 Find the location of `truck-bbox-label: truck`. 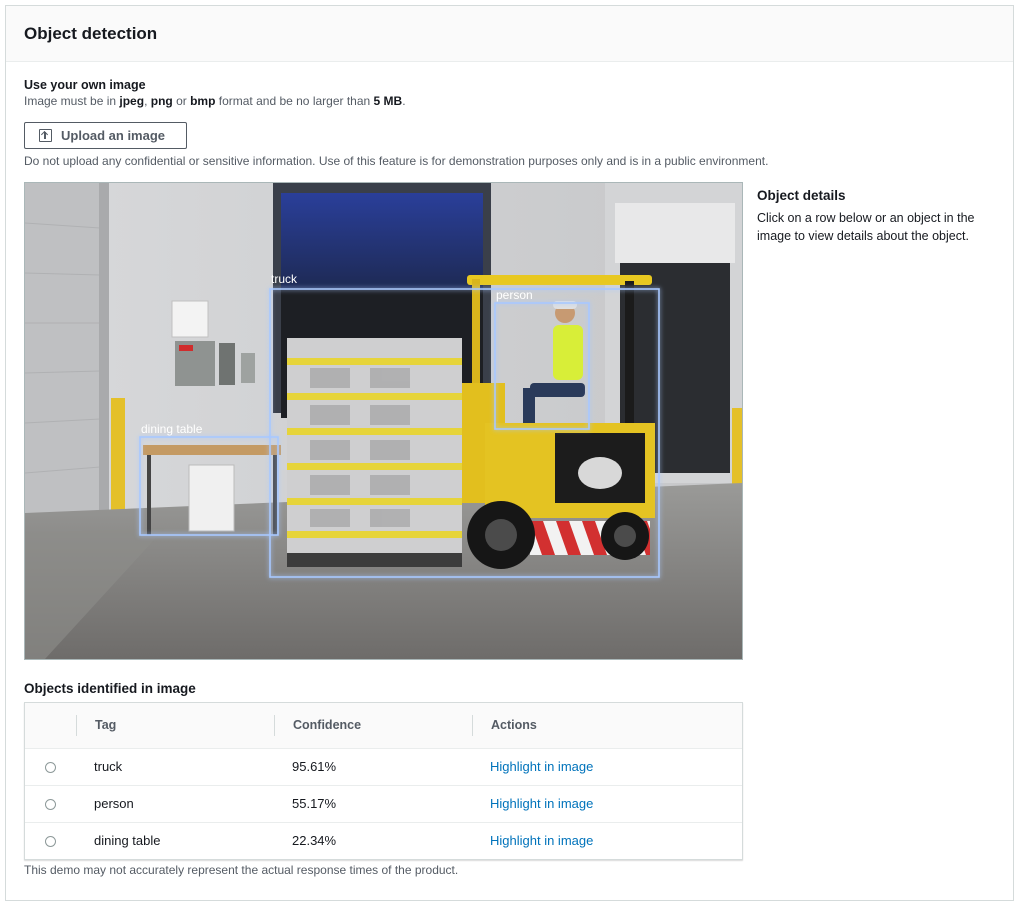

truck-bbox-label: truck is located at coordinates (284, 279).